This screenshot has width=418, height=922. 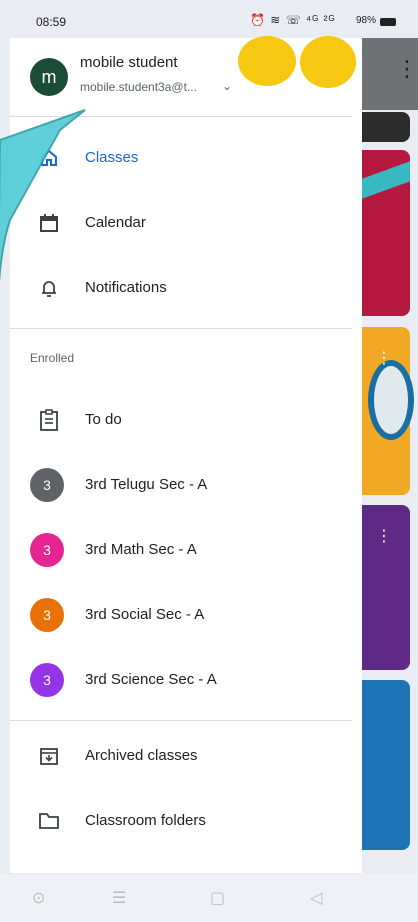 What do you see at coordinates (49, 821) in the screenshot?
I see `folder-icon` at bounding box center [49, 821].